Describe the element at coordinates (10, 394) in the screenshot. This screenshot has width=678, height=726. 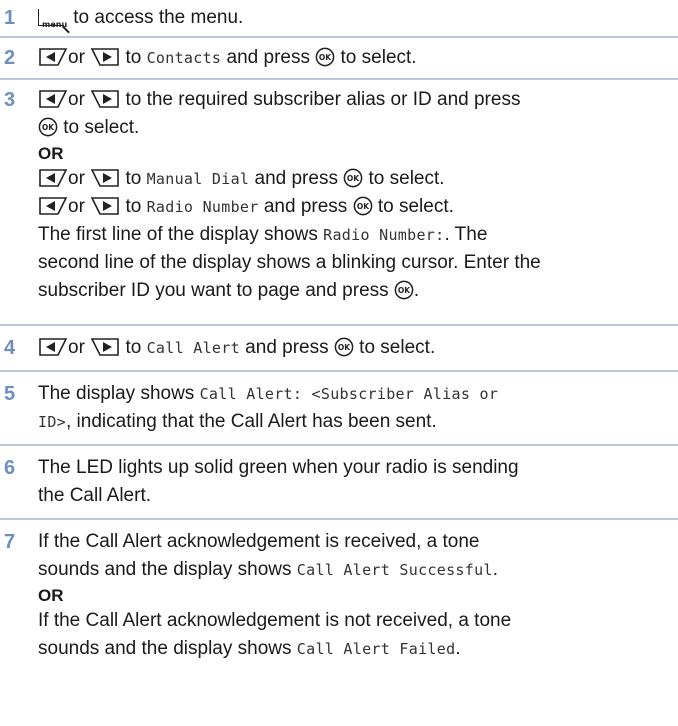
I see `step-number: 5` at that location.